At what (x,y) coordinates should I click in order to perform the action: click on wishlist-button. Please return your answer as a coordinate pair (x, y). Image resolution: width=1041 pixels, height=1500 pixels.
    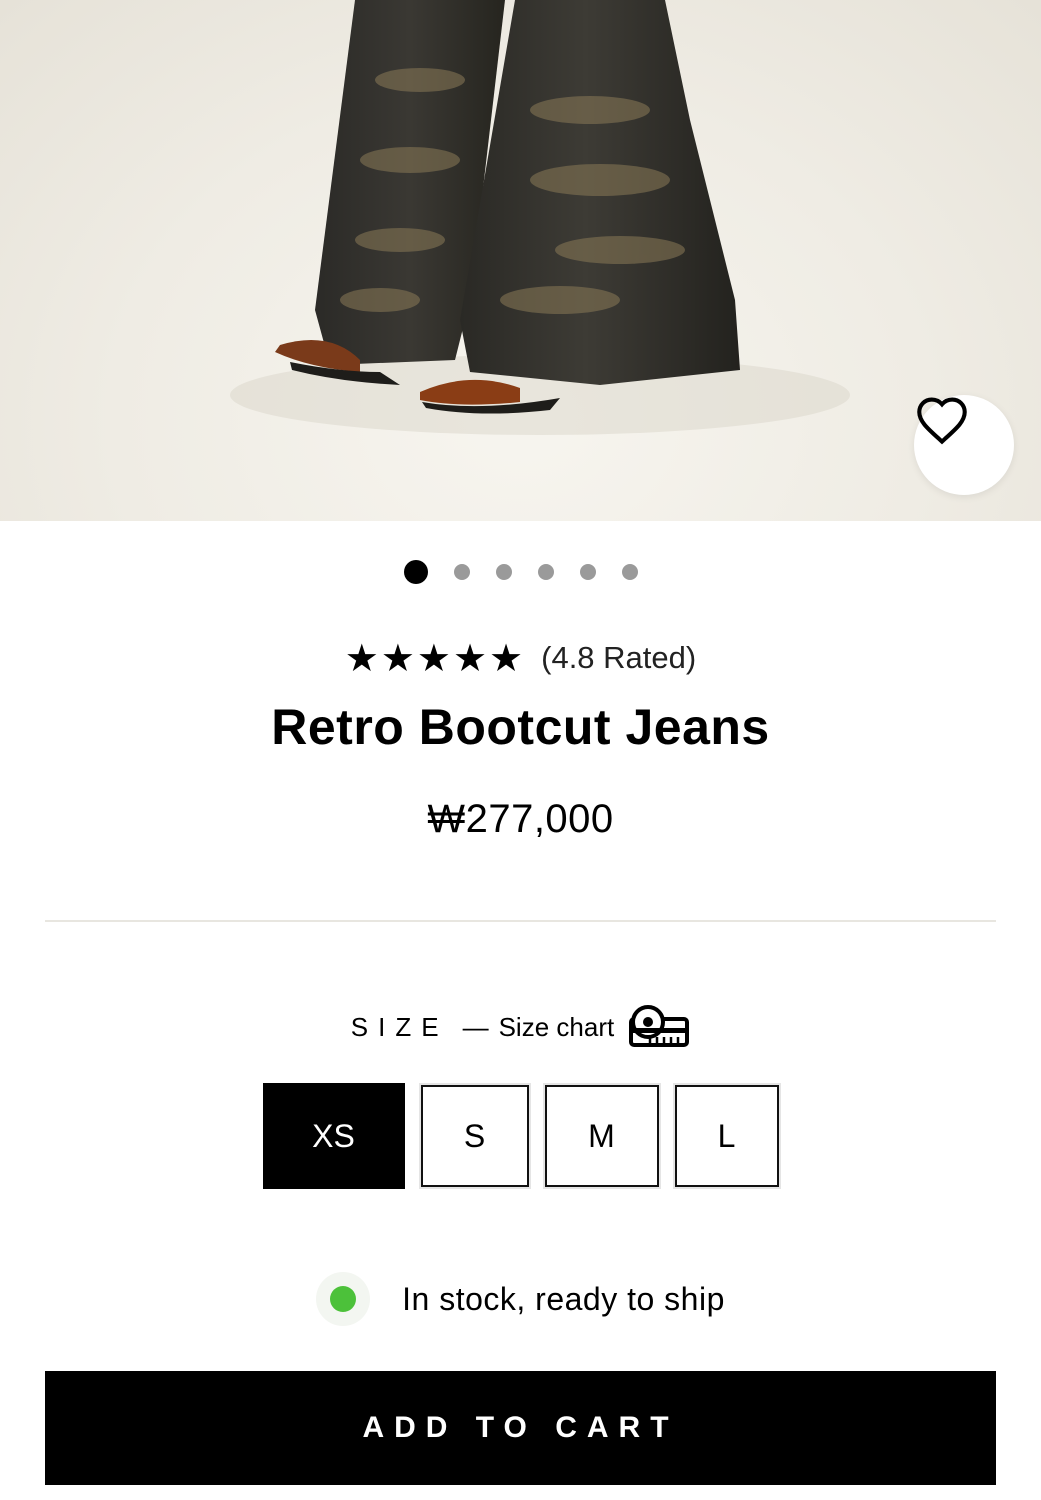
    Looking at the image, I should click on (964, 445).